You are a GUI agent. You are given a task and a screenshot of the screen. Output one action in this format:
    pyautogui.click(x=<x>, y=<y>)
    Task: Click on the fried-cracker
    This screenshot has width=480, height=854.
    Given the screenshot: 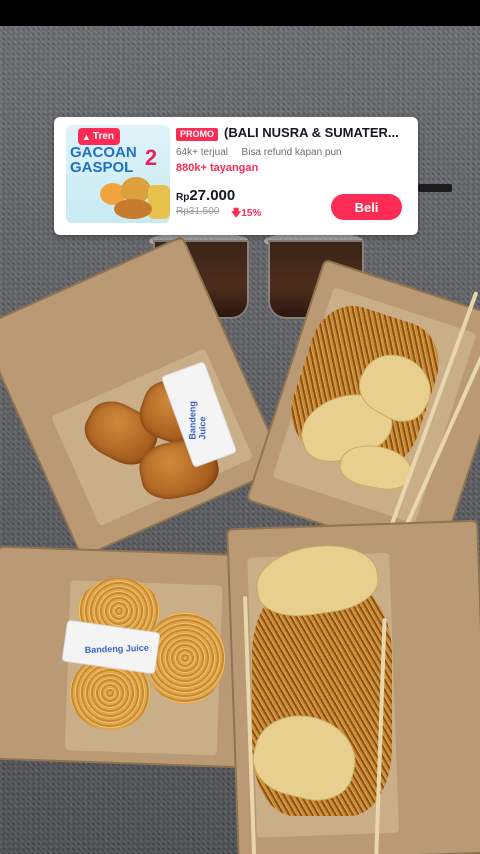 What is the action you would take?
    pyautogui.click(x=185, y=658)
    